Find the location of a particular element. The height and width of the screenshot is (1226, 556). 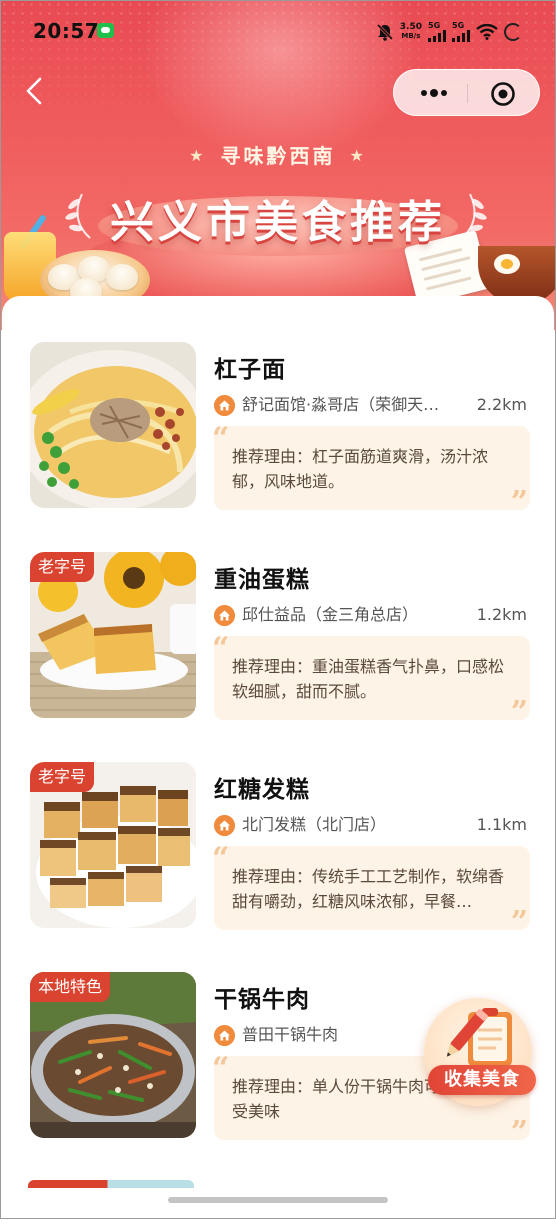

back-button is located at coordinates (34, 91).